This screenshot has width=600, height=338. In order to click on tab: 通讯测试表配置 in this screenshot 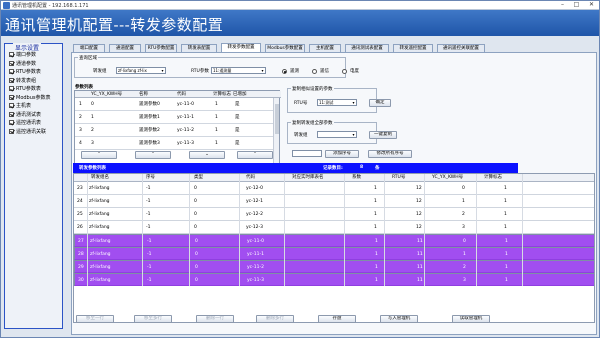, I will do `click(367, 48)`.